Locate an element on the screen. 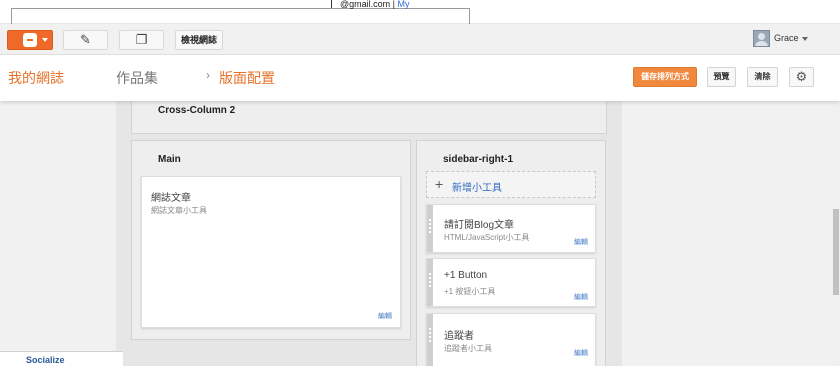  clear-button: 清除 is located at coordinates (762, 77).